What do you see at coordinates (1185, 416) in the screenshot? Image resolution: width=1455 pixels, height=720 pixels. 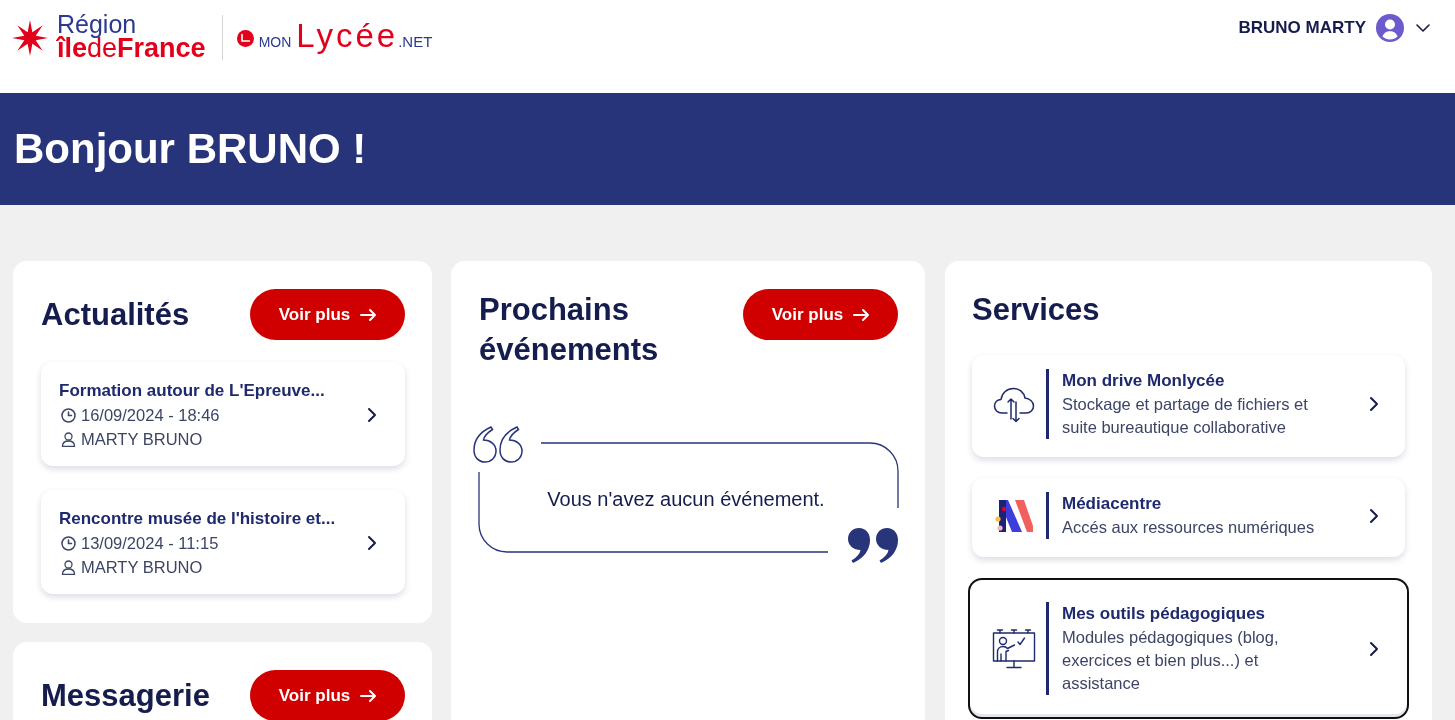 I see `service-description: Stockage et partage de fichiers et suite bureautique collaborative` at bounding box center [1185, 416].